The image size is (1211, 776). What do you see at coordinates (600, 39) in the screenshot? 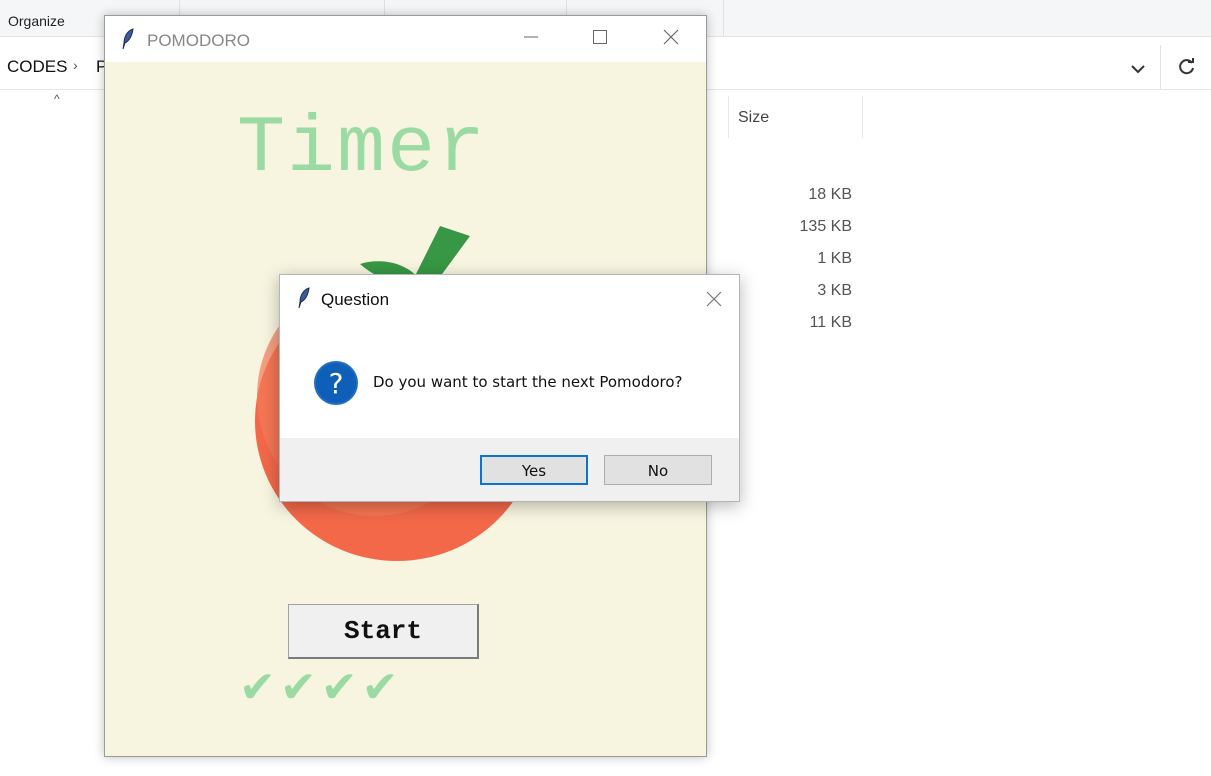
I see `maximize-icon` at bounding box center [600, 39].